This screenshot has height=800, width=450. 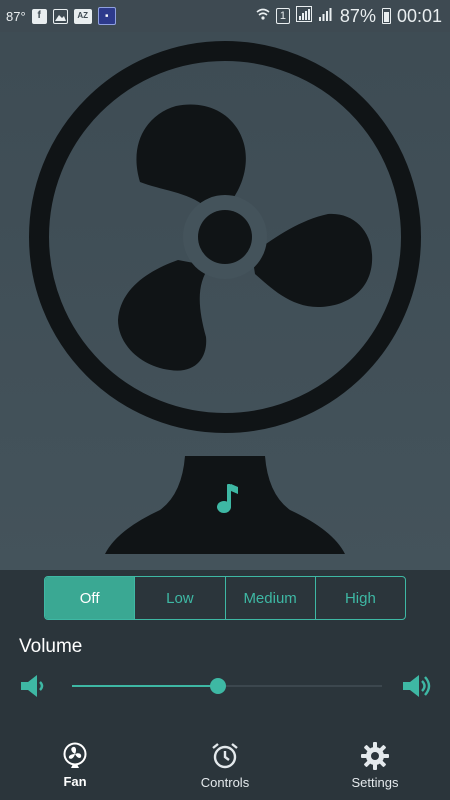 What do you see at coordinates (282, 16) in the screenshot?
I see `sim-slot-badge: 1` at bounding box center [282, 16].